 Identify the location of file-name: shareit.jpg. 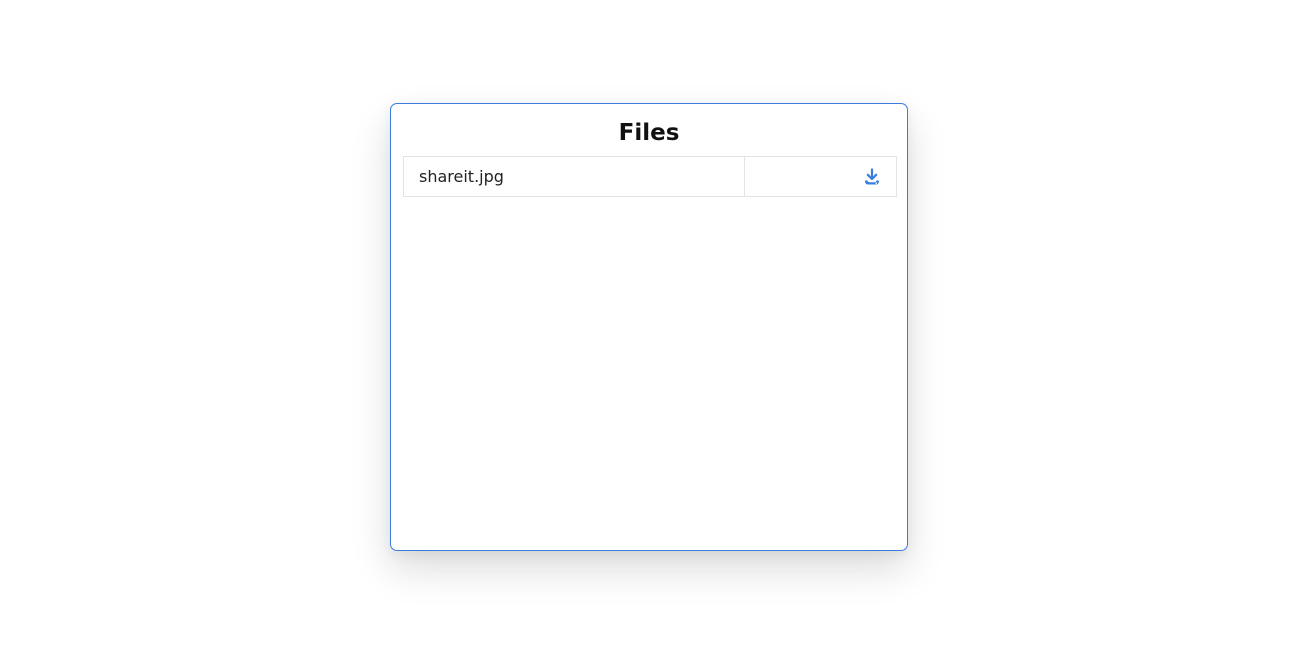
(574, 176).